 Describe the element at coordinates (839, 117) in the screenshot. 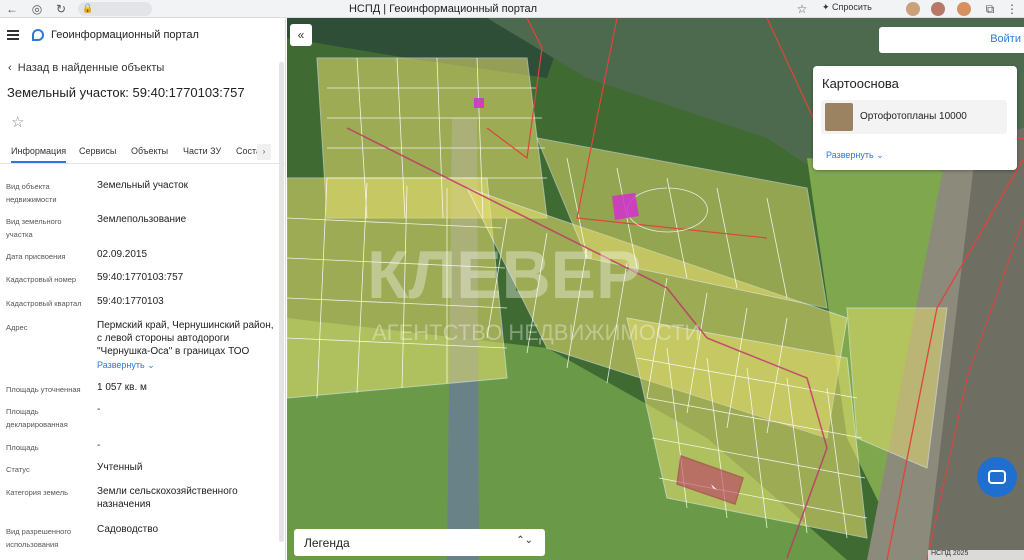

I see `basemap-thumbnail` at that location.